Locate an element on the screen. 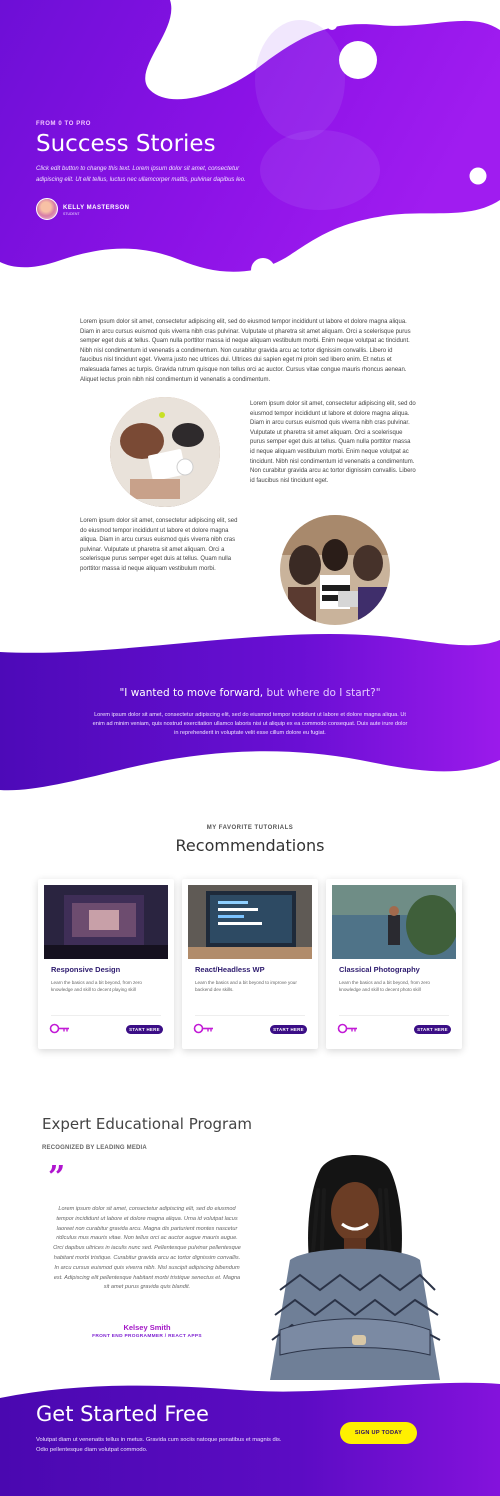 This screenshot has width=500, height=1496. recommendations-title: Recommendations is located at coordinates (250, 845).